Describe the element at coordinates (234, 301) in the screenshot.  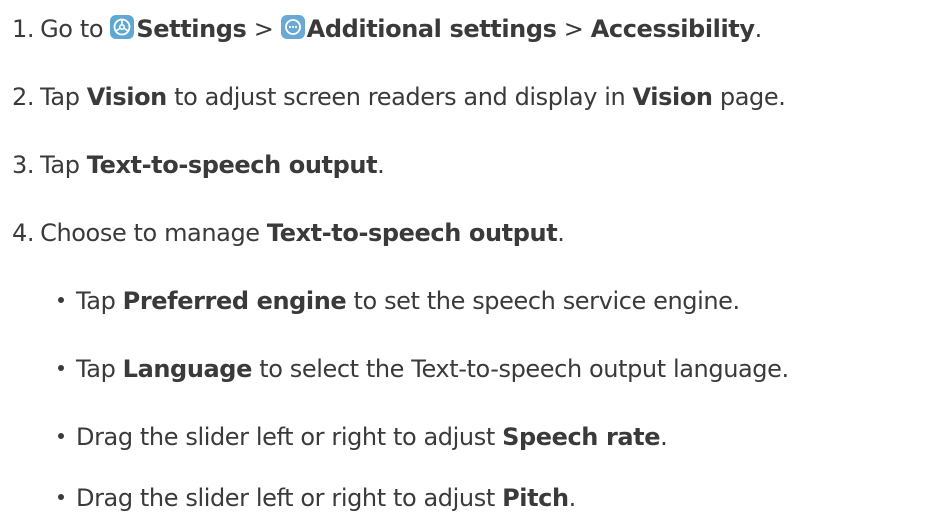
I see `preferred-engine-label: Preferred engine` at that location.